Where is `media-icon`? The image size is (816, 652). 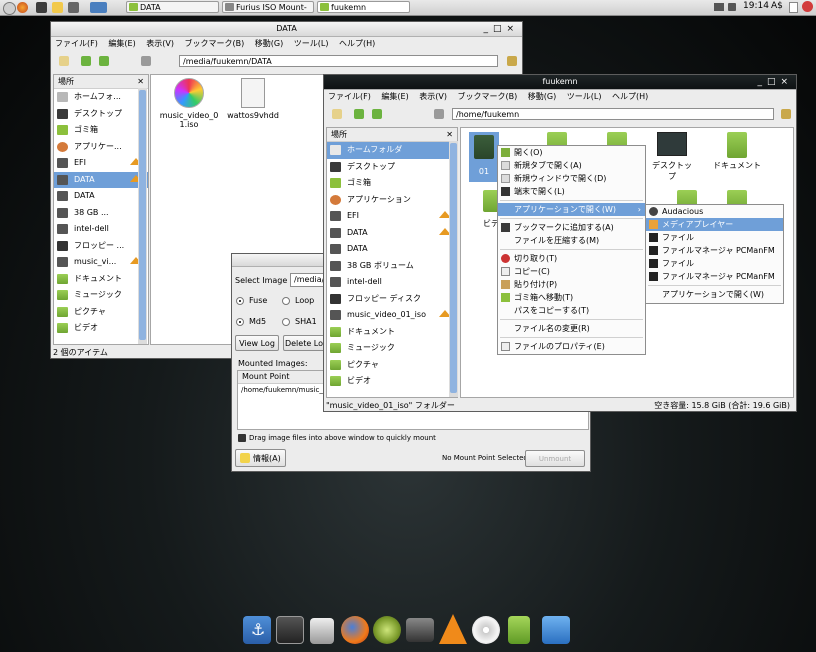
media-icon is located at coordinates (387, 630).